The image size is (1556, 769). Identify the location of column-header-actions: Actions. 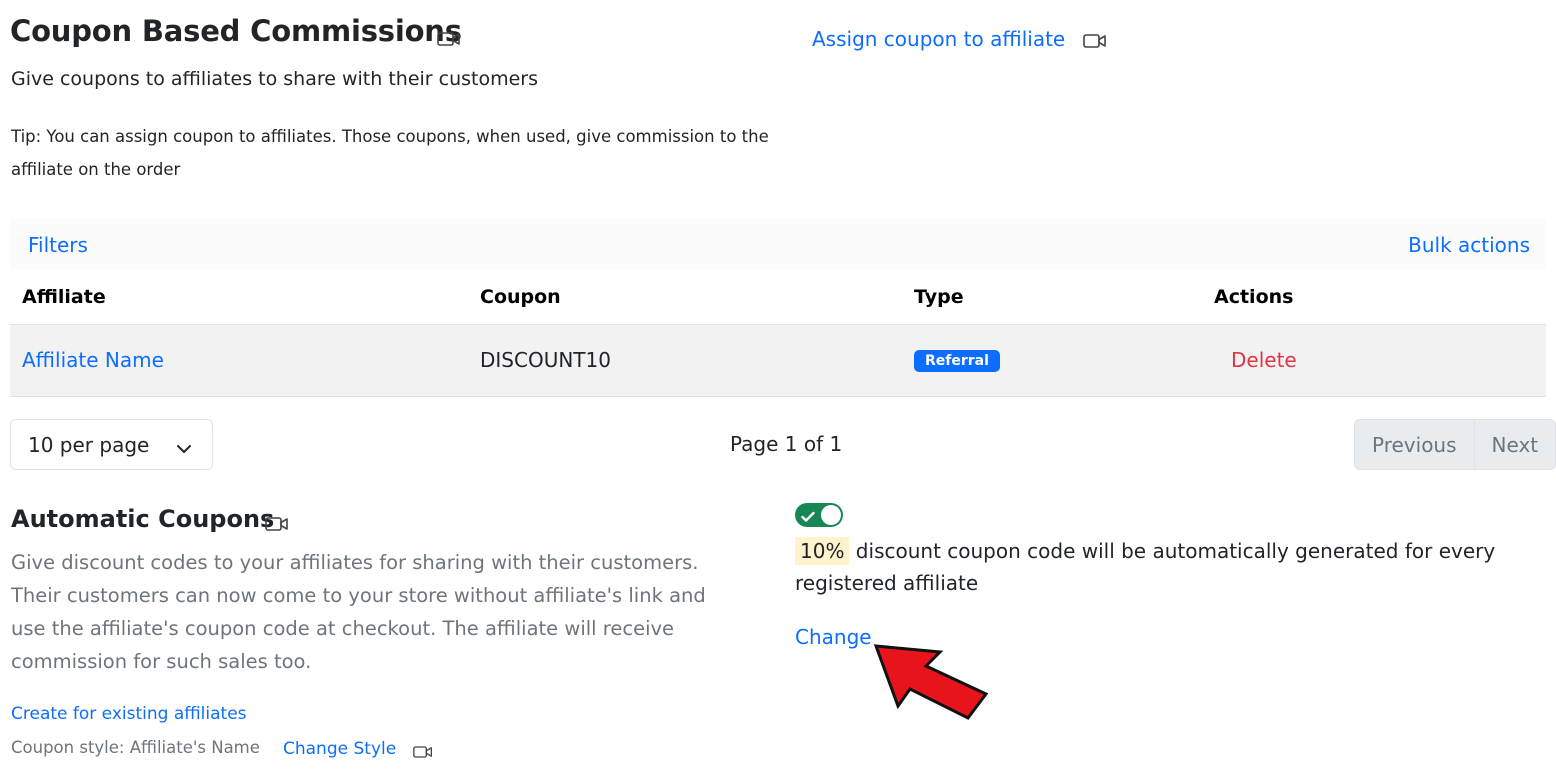
(1254, 297).